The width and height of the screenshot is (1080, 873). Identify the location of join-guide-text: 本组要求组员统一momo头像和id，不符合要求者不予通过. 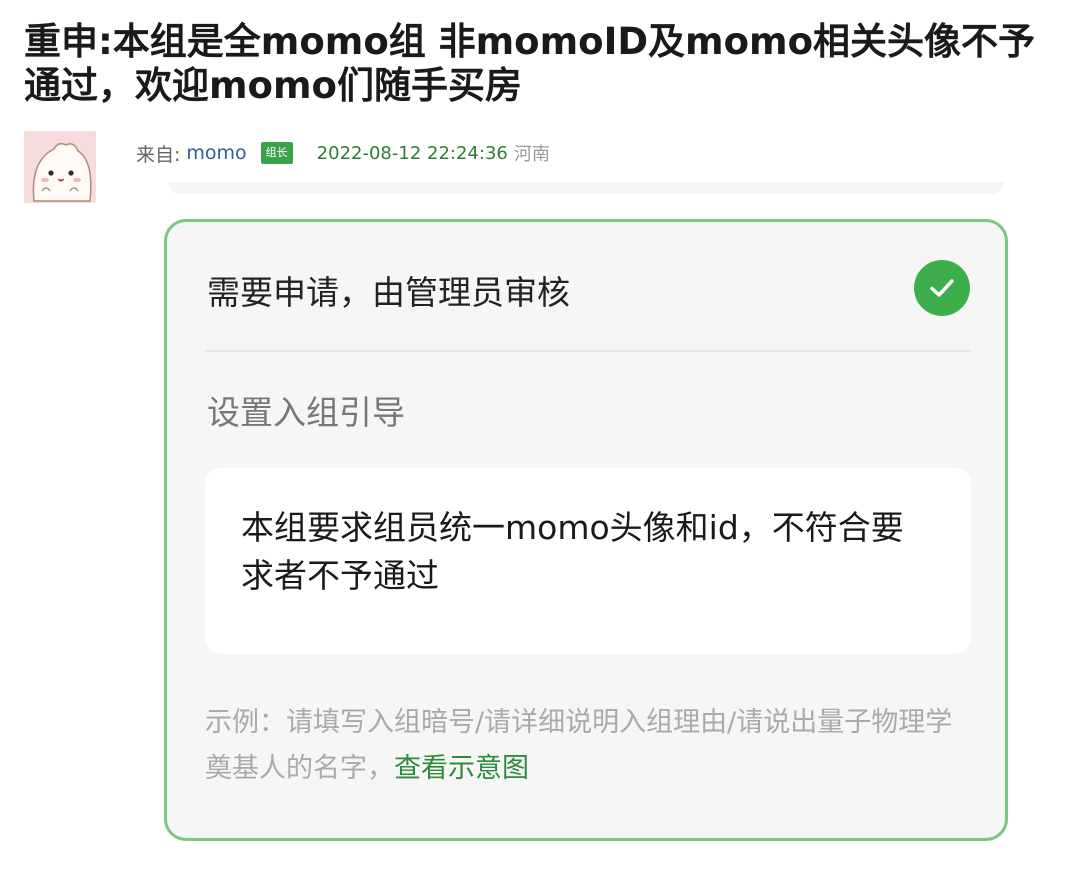
(572, 551).